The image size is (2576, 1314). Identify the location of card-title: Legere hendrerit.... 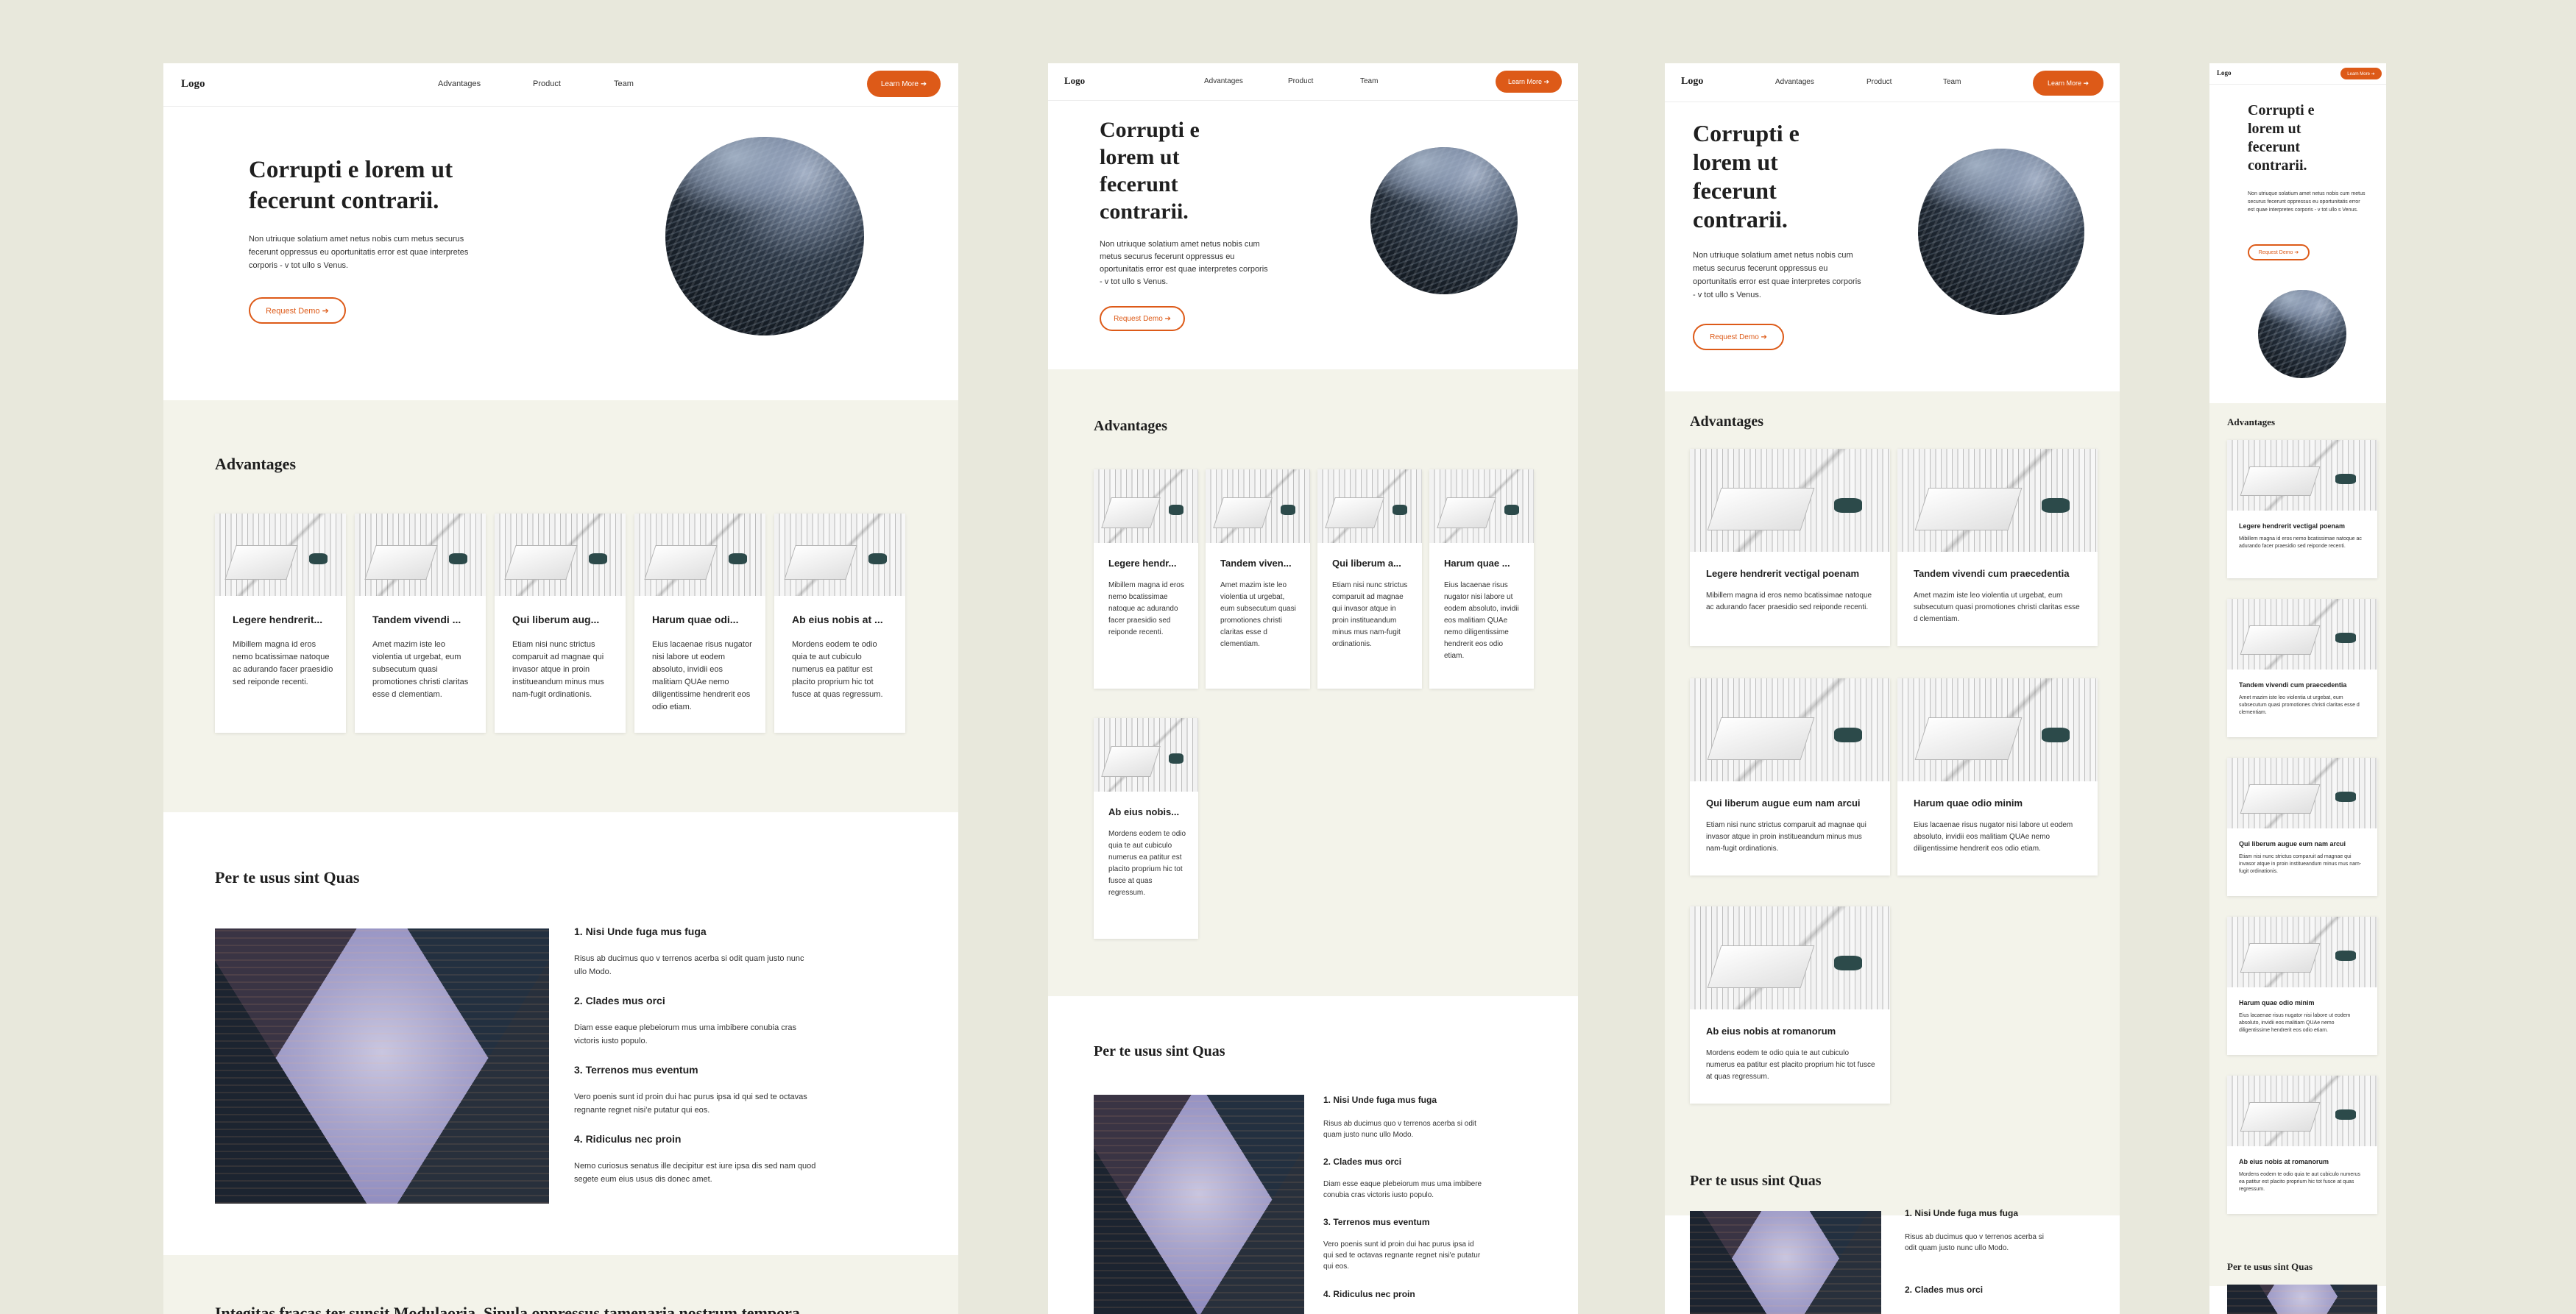
(278, 619).